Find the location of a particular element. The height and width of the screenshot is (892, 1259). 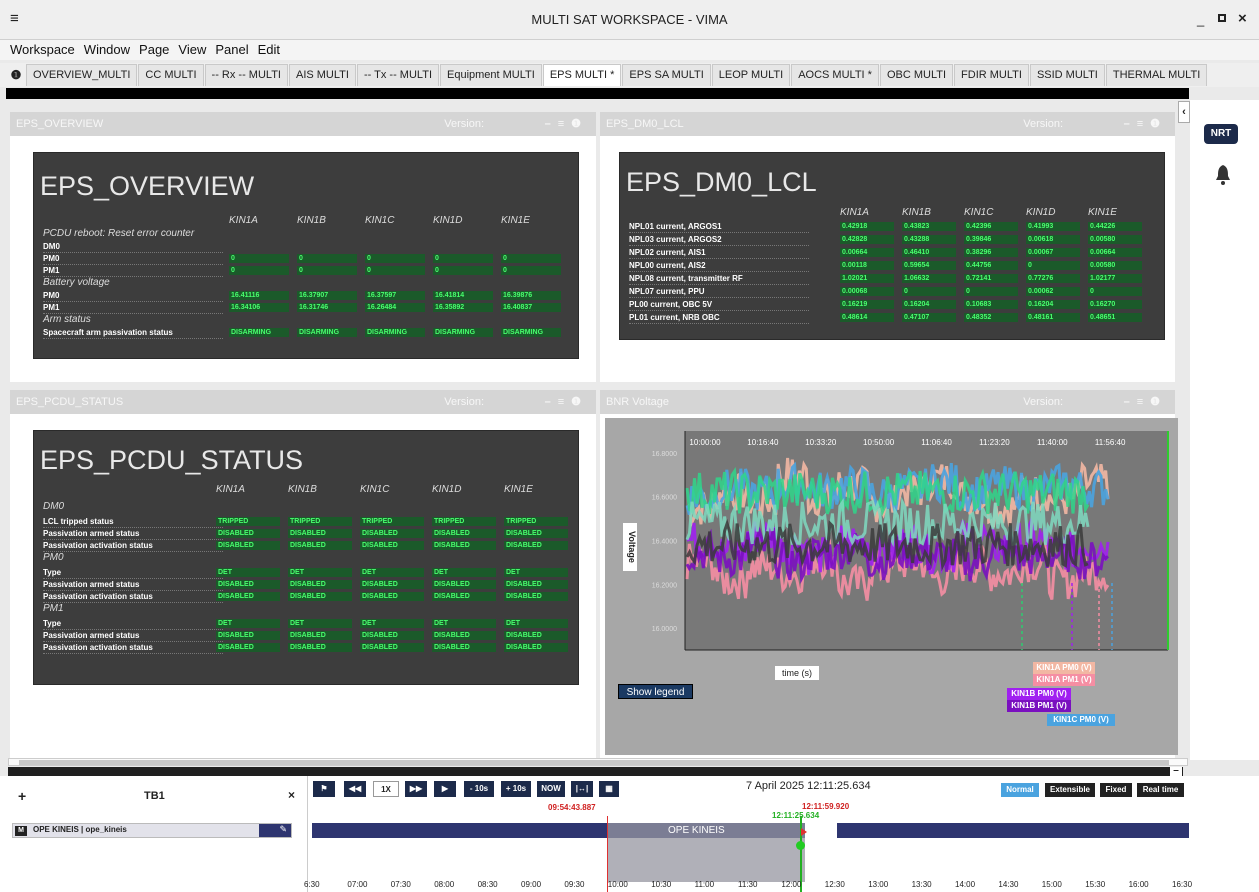

column-header: KIN1C is located at coordinates (979, 212).